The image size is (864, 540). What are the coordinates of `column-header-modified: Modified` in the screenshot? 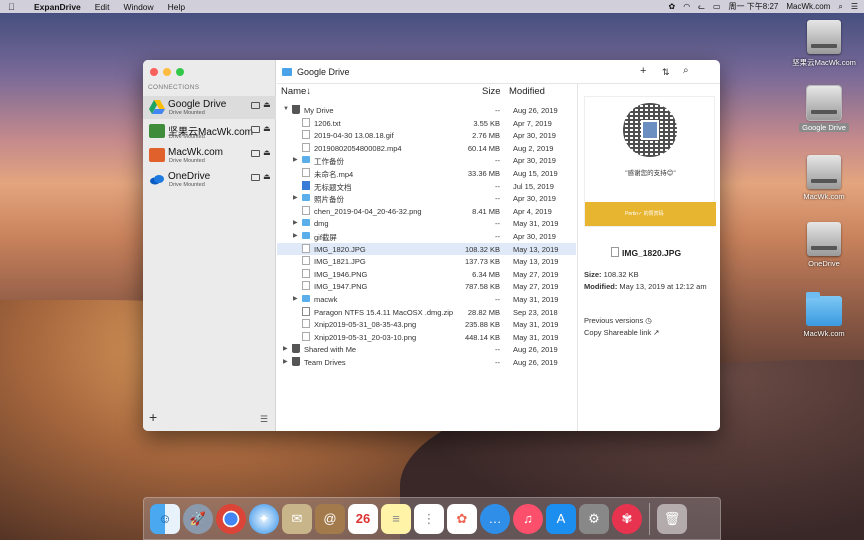 It's located at (527, 91).